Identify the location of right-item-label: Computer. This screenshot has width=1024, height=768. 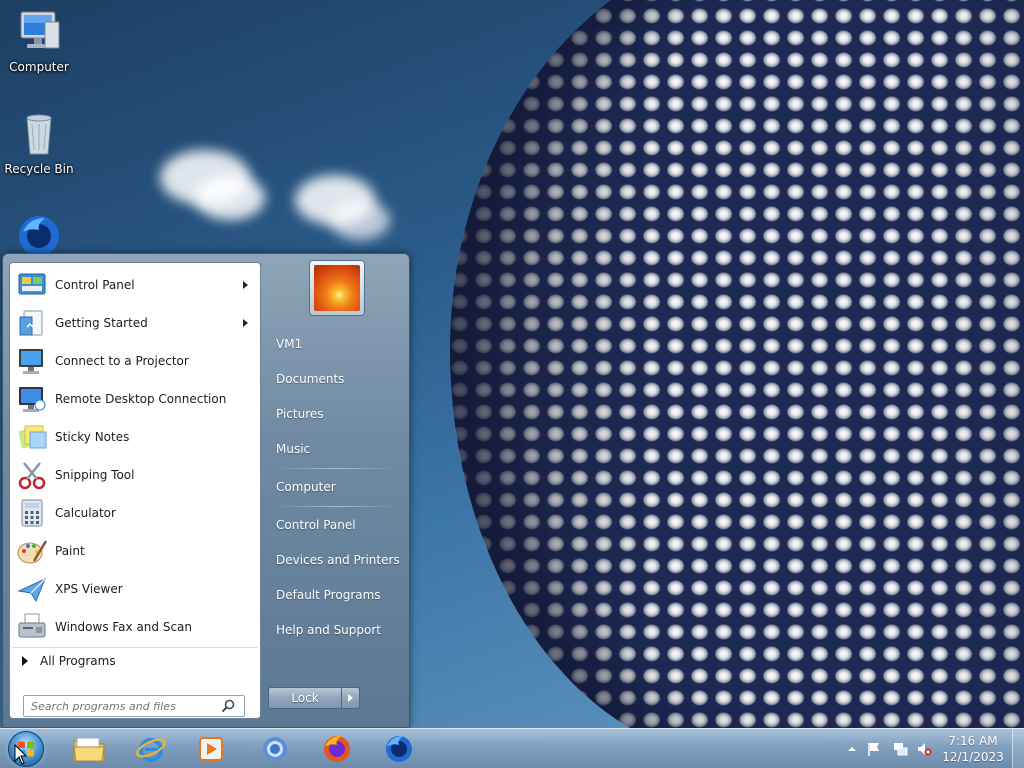
(306, 487).